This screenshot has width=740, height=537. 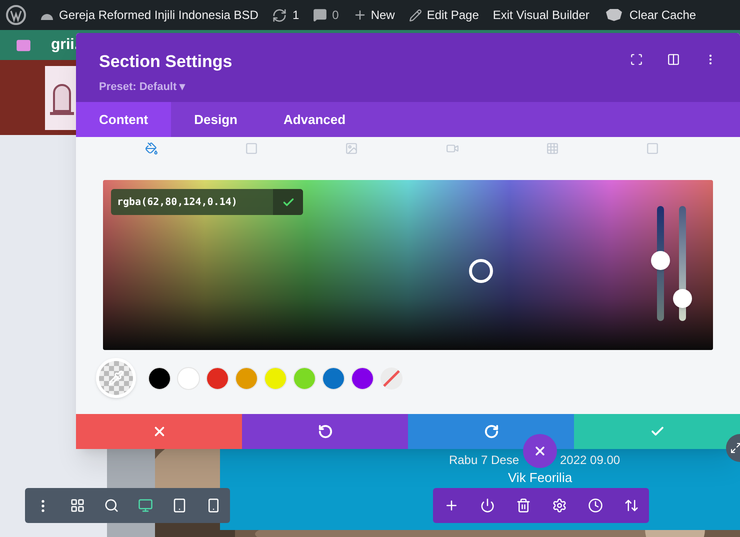 I want to click on updates-link: 1, so click(x=286, y=15).